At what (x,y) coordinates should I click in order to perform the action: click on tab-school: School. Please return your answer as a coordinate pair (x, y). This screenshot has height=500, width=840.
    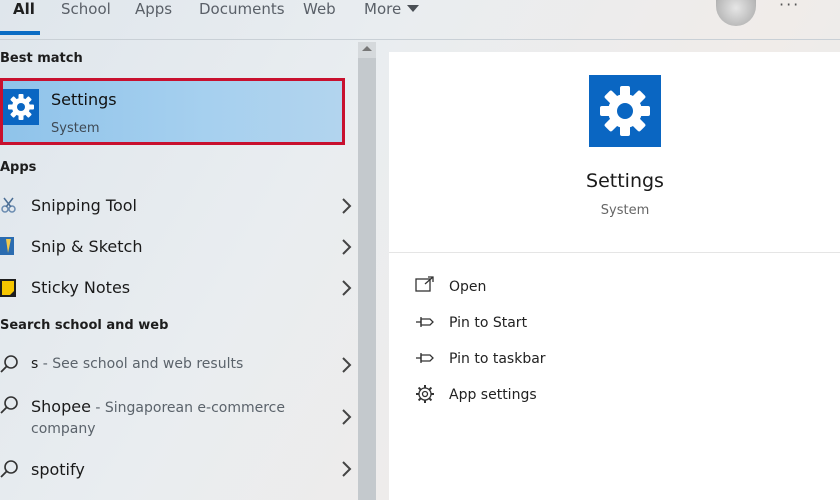
    Looking at the image, I should click on (86, 10).